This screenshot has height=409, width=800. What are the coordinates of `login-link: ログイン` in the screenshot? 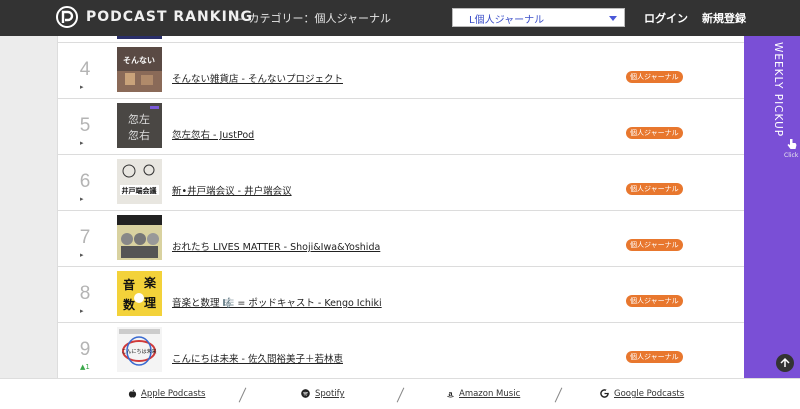 It's located at (666, 18).